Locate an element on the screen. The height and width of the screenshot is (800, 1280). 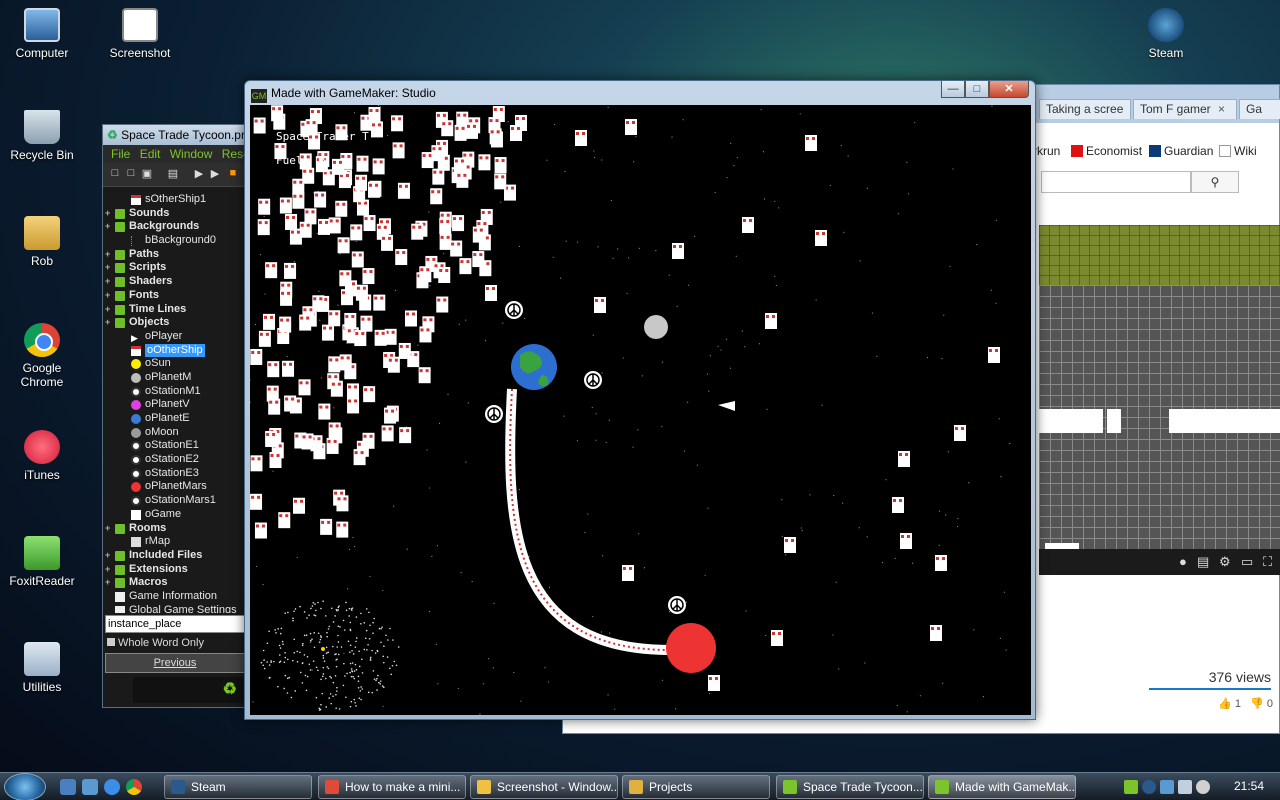
explorer-icon is located at coordinates (90, 787).